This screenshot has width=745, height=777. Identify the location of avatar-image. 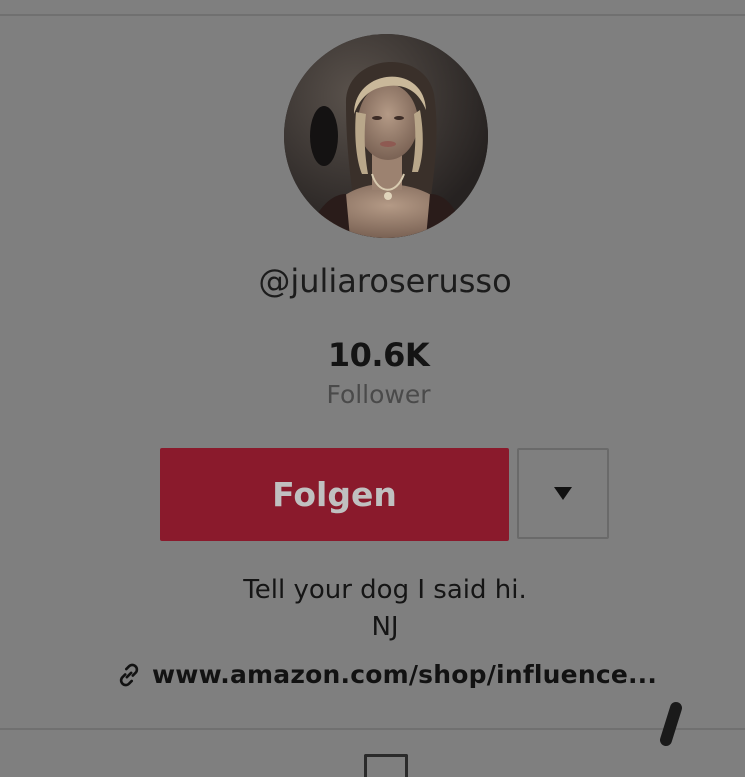
(386, 136).